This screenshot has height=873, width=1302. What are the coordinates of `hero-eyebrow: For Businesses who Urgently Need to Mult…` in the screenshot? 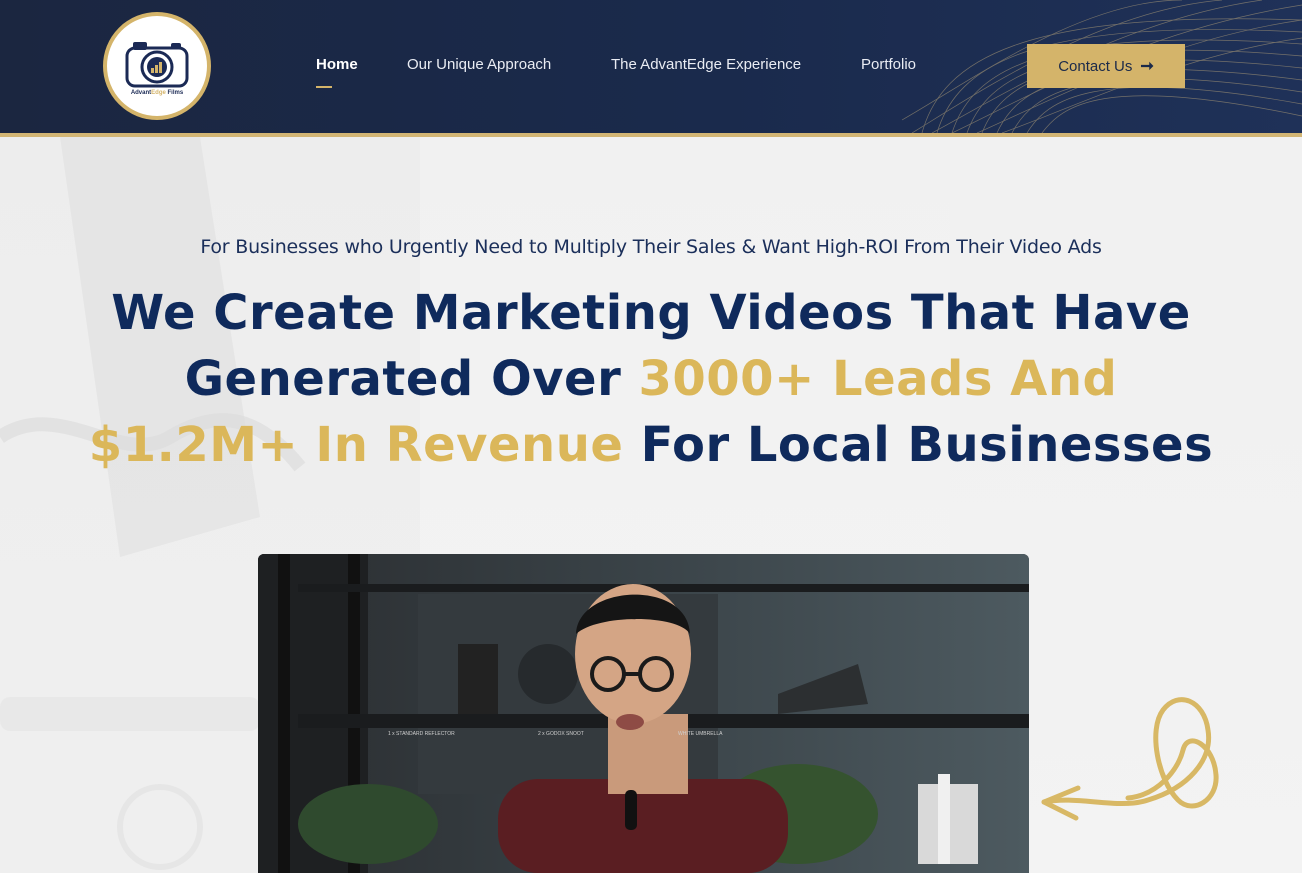 It's located at (651, 247).